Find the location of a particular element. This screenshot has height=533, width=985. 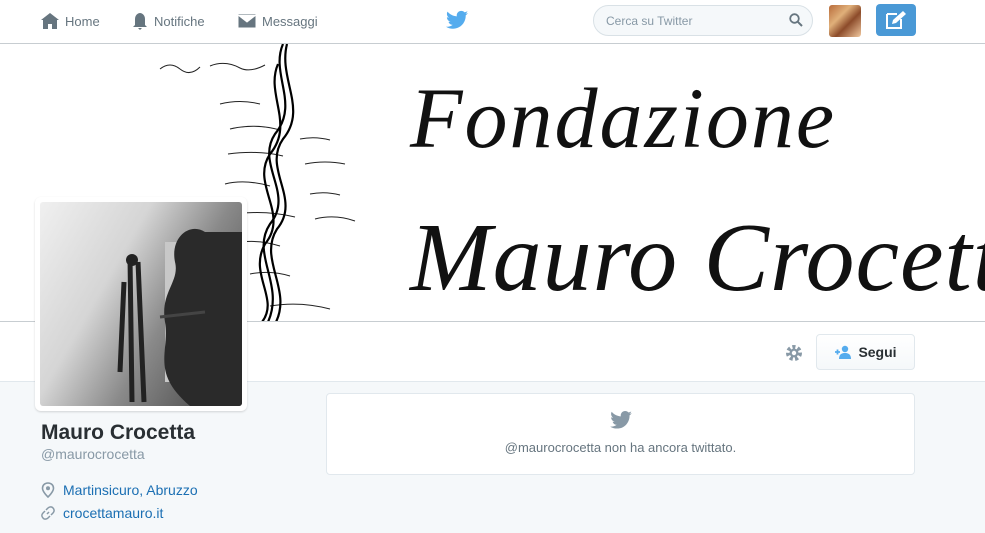

profile-location: Martinsicuro, Abruzzo is located at coordinates (119, 490).